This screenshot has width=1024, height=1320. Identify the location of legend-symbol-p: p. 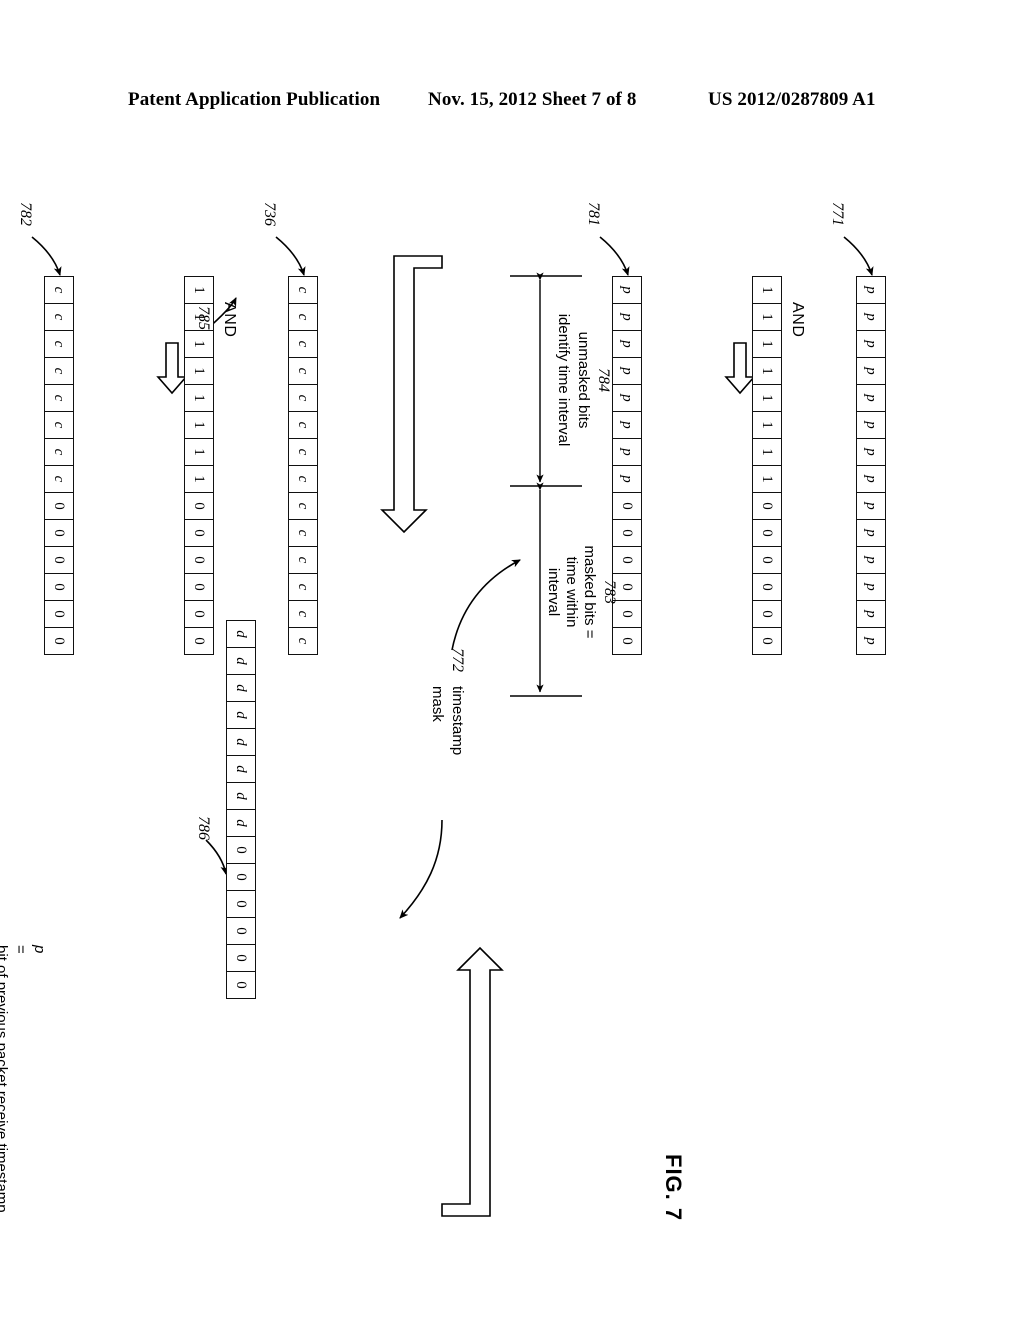
(39, 949).